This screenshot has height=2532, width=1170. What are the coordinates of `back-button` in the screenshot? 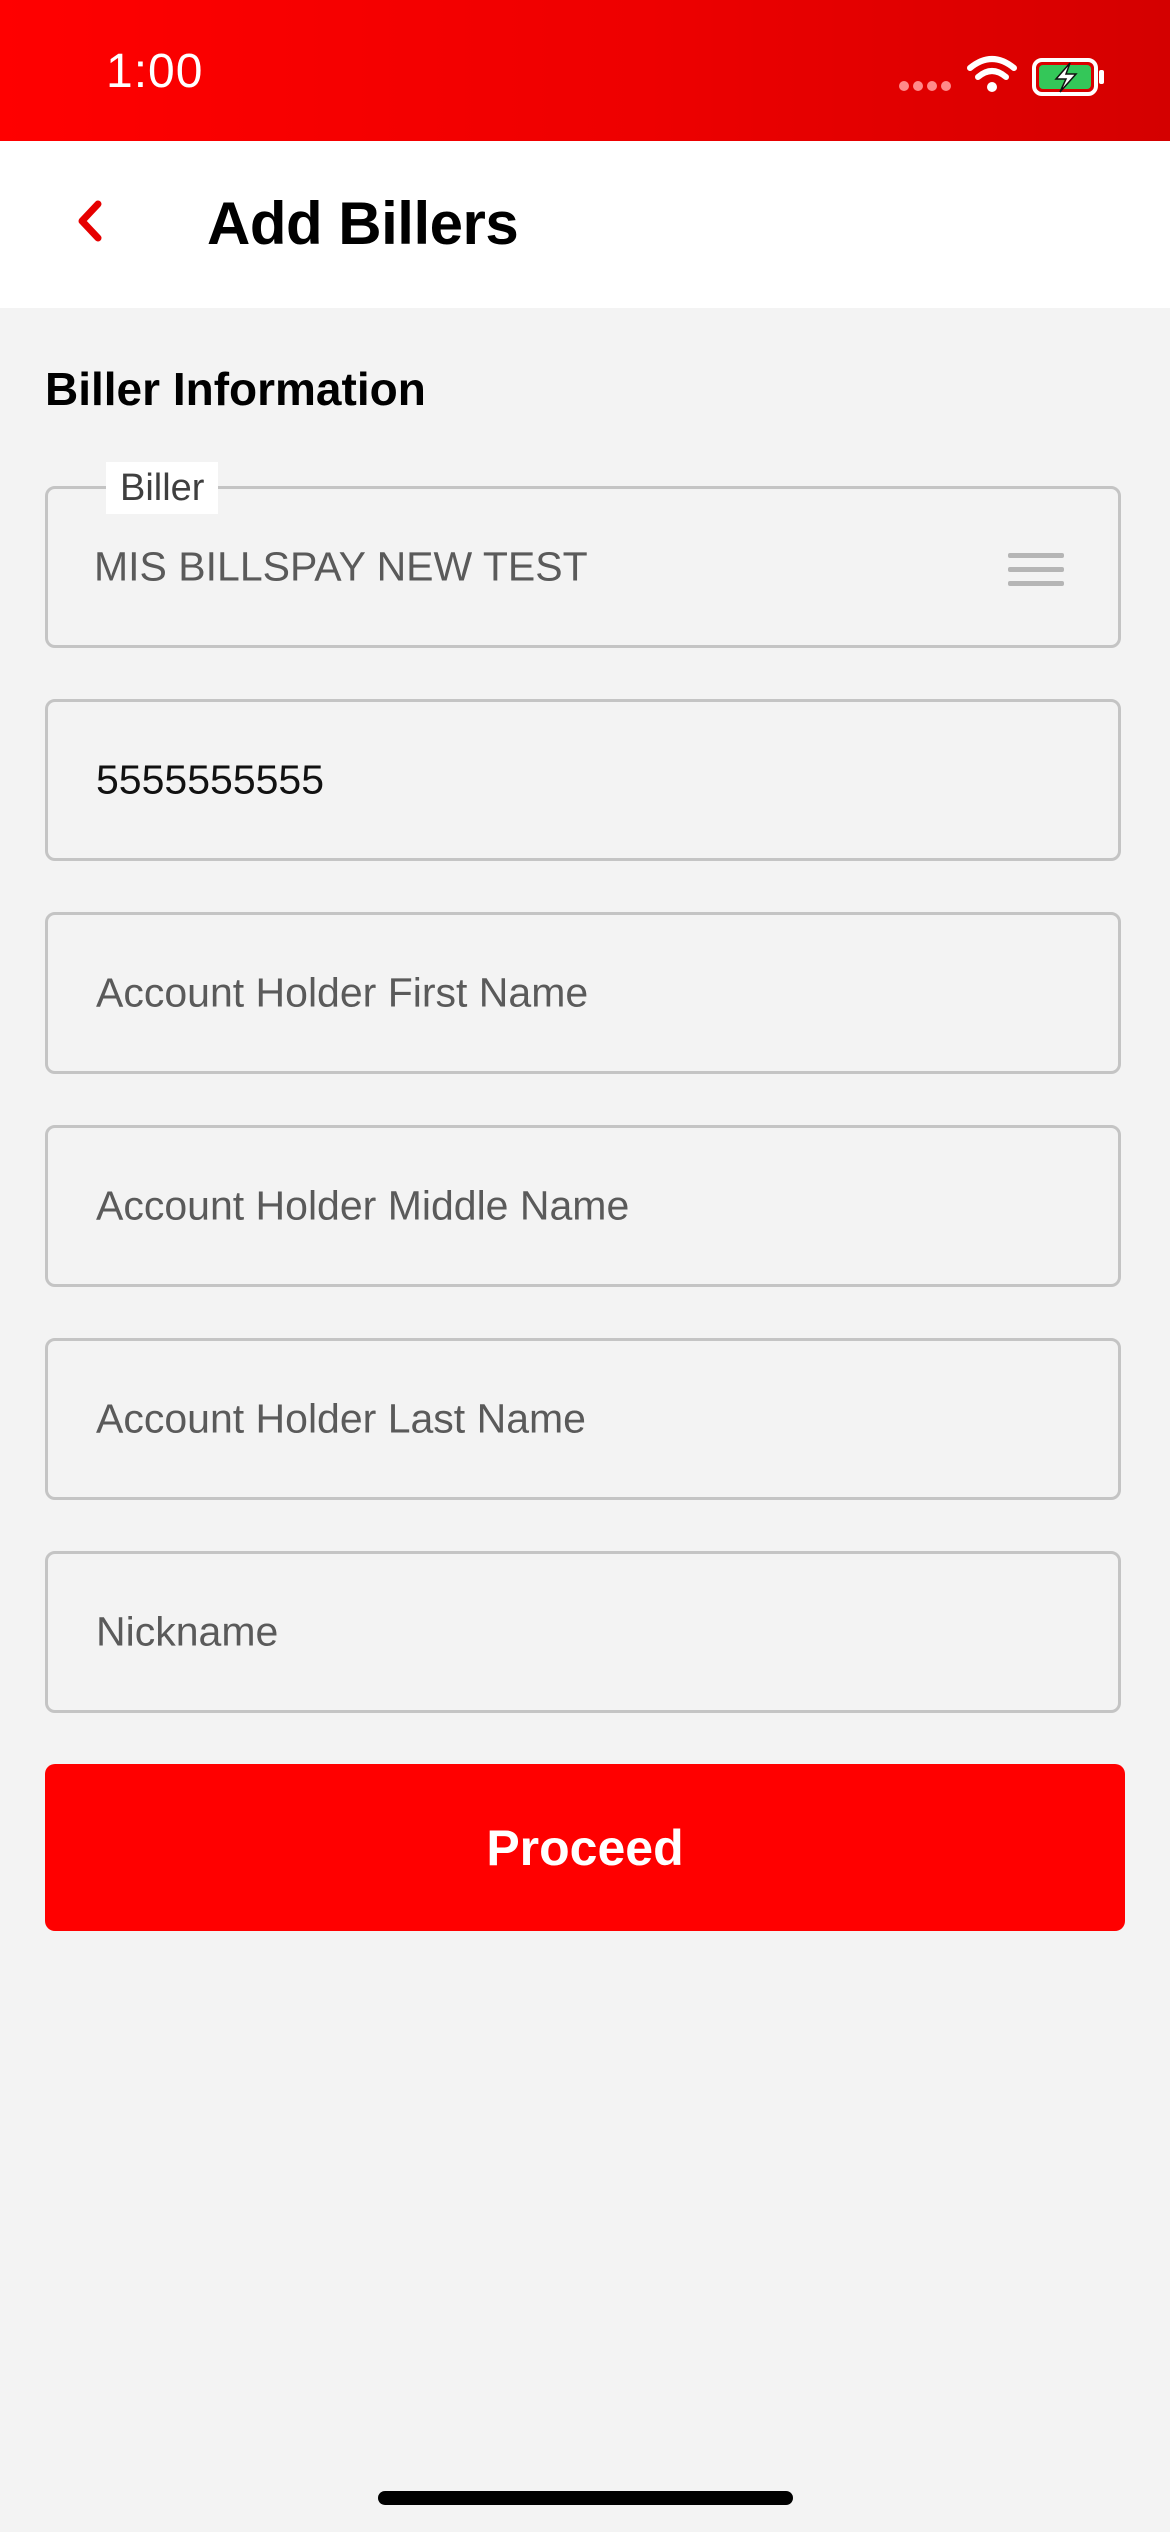 It's located at (90, 221).